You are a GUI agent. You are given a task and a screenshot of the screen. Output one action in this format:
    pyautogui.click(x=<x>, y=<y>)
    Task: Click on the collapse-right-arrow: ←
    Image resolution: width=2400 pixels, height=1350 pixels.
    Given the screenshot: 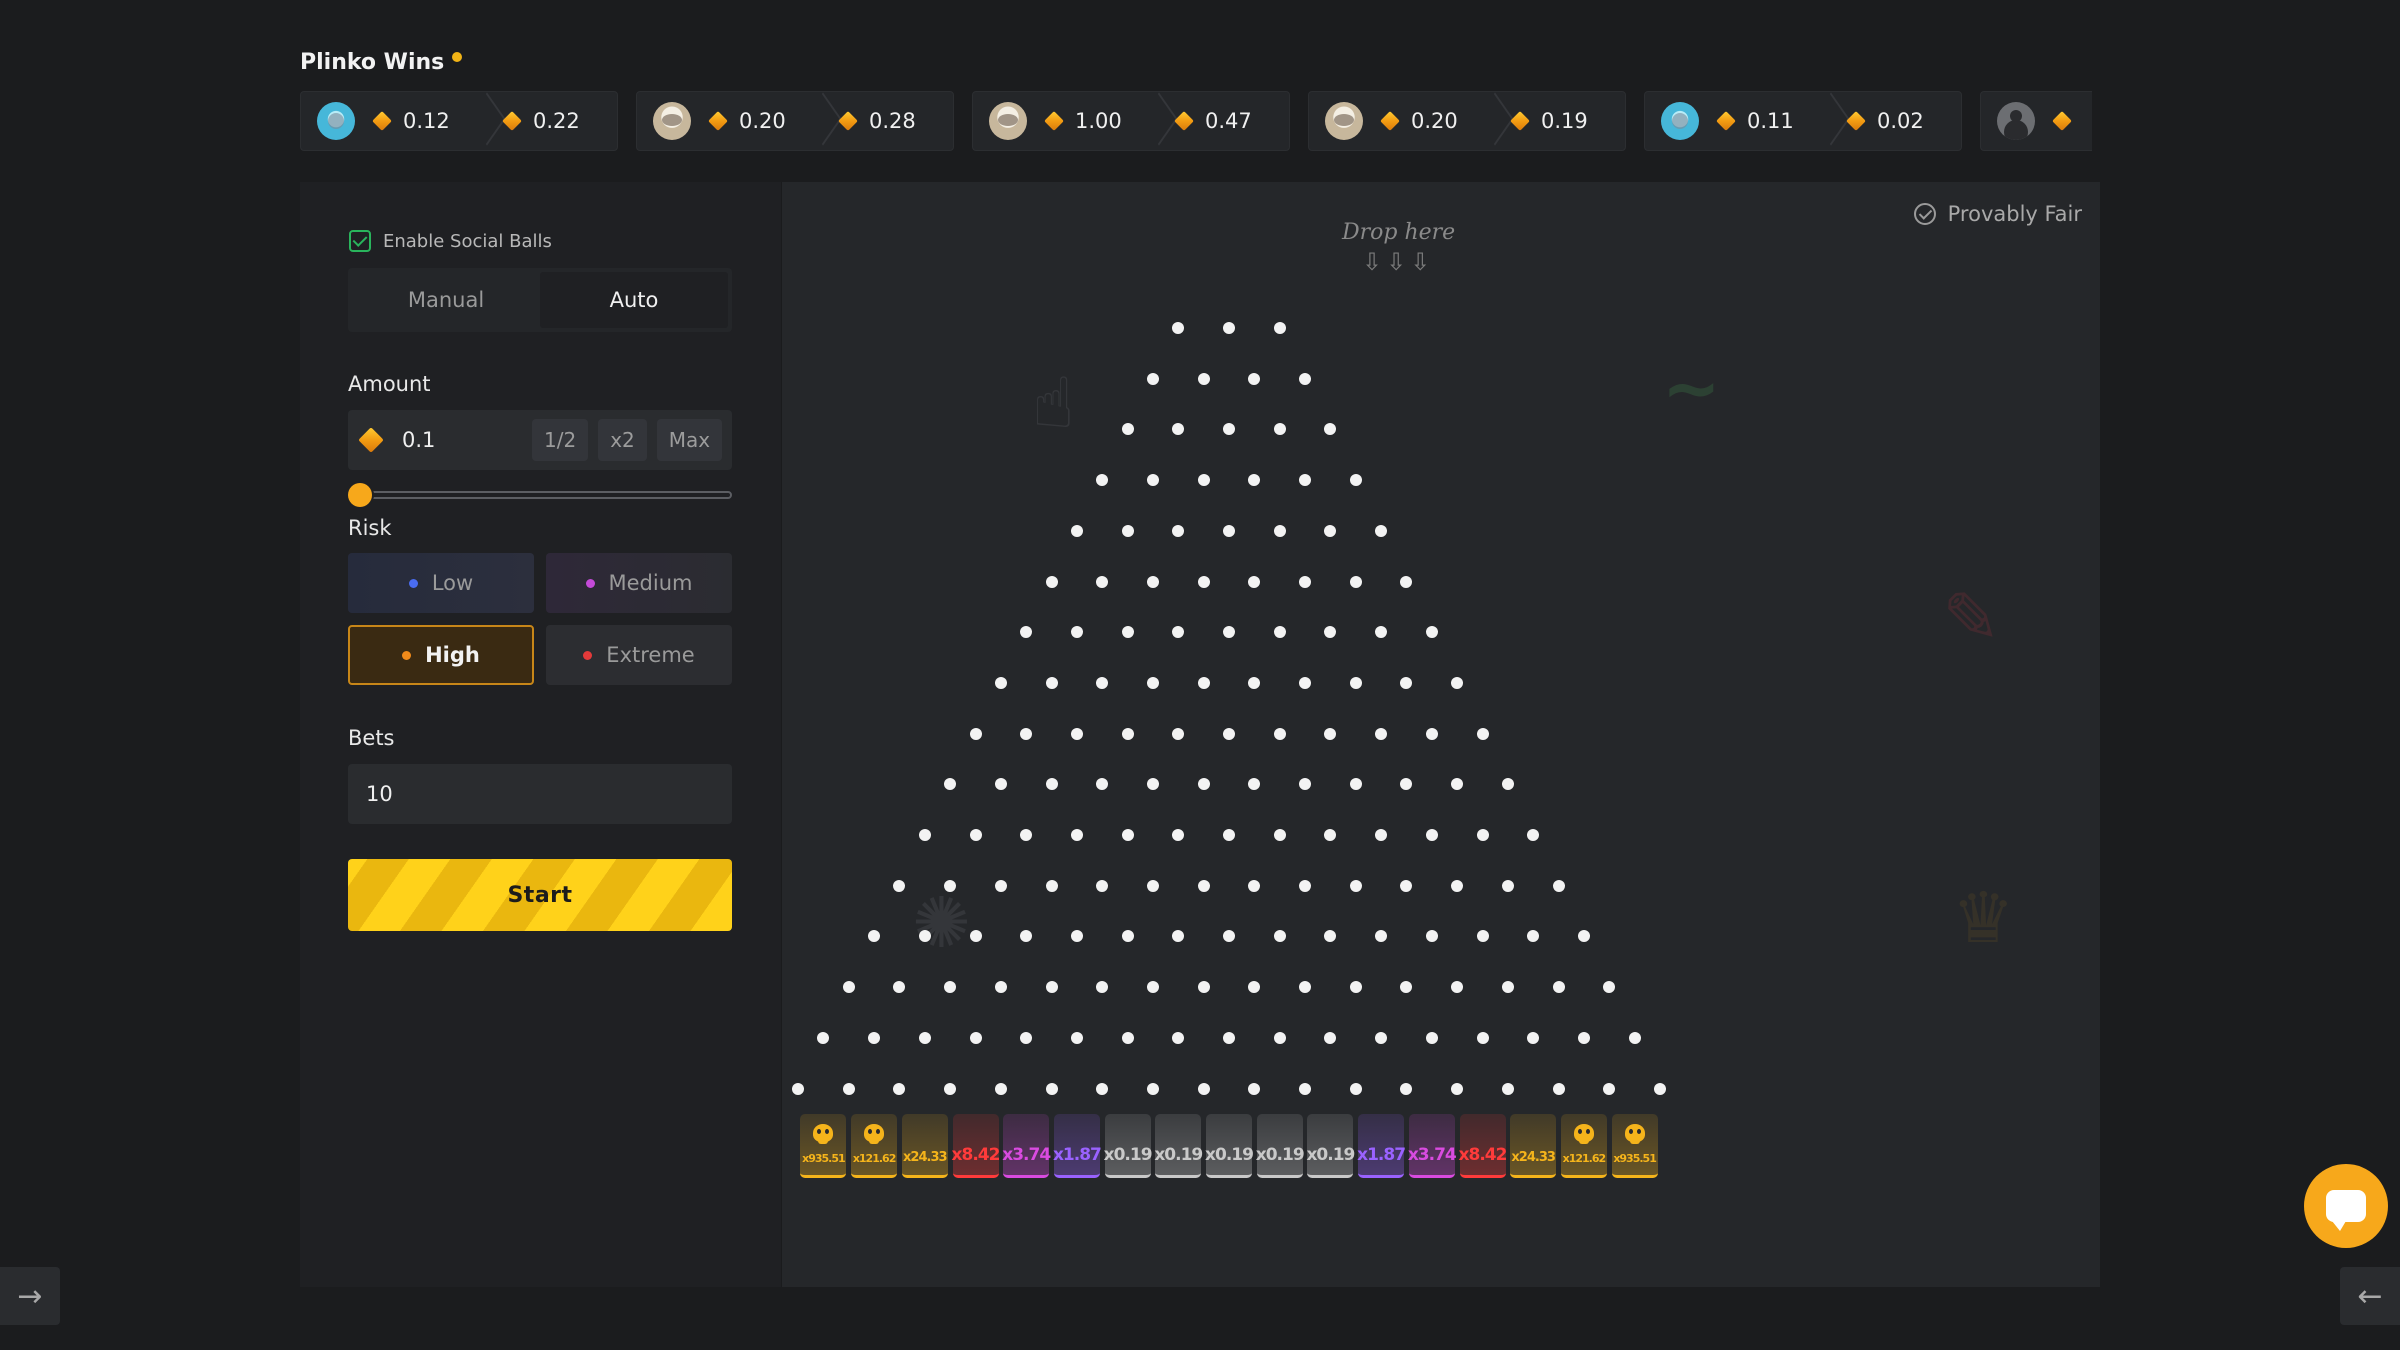 What is the action you would take?
    pyautogui.click(x=2370, y=1296)
    